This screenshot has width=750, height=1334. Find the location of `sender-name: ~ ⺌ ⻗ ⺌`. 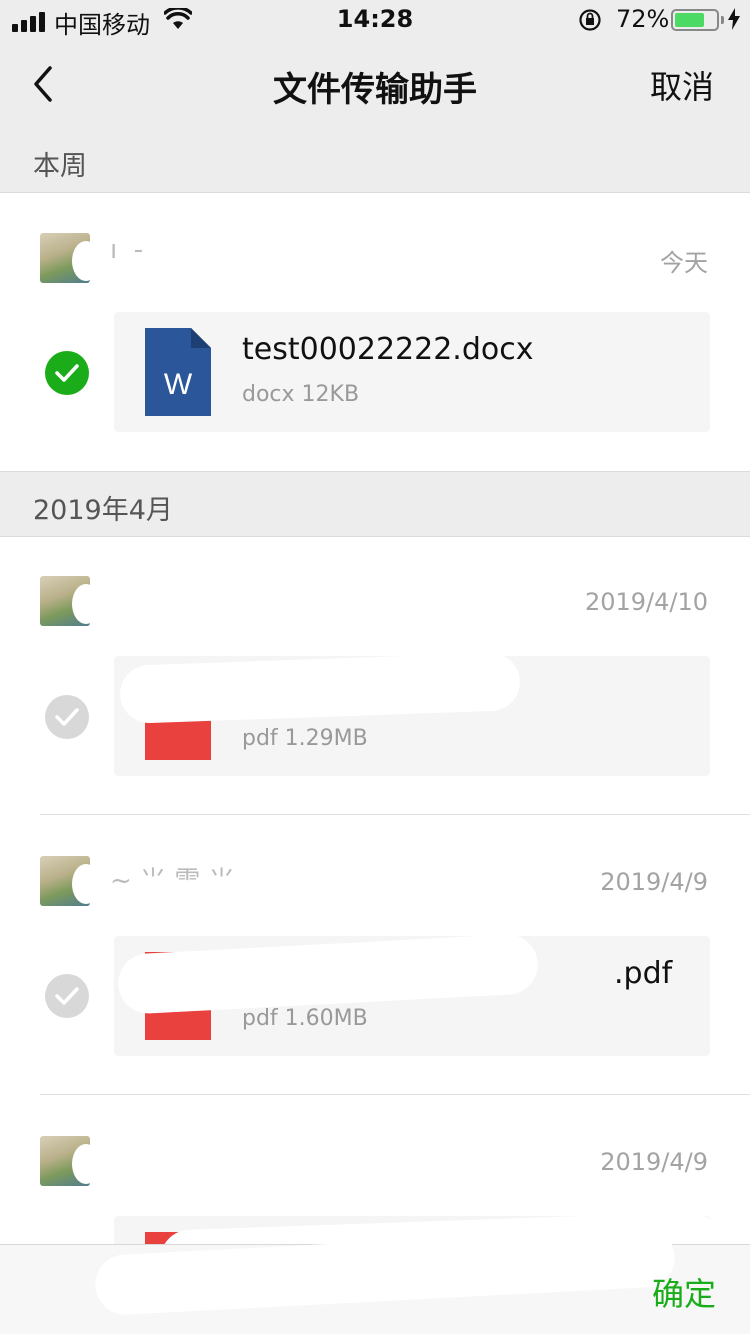

sender-name: ~ ⺌ ⻗ ⺌ is located at coordinates (172, 881).